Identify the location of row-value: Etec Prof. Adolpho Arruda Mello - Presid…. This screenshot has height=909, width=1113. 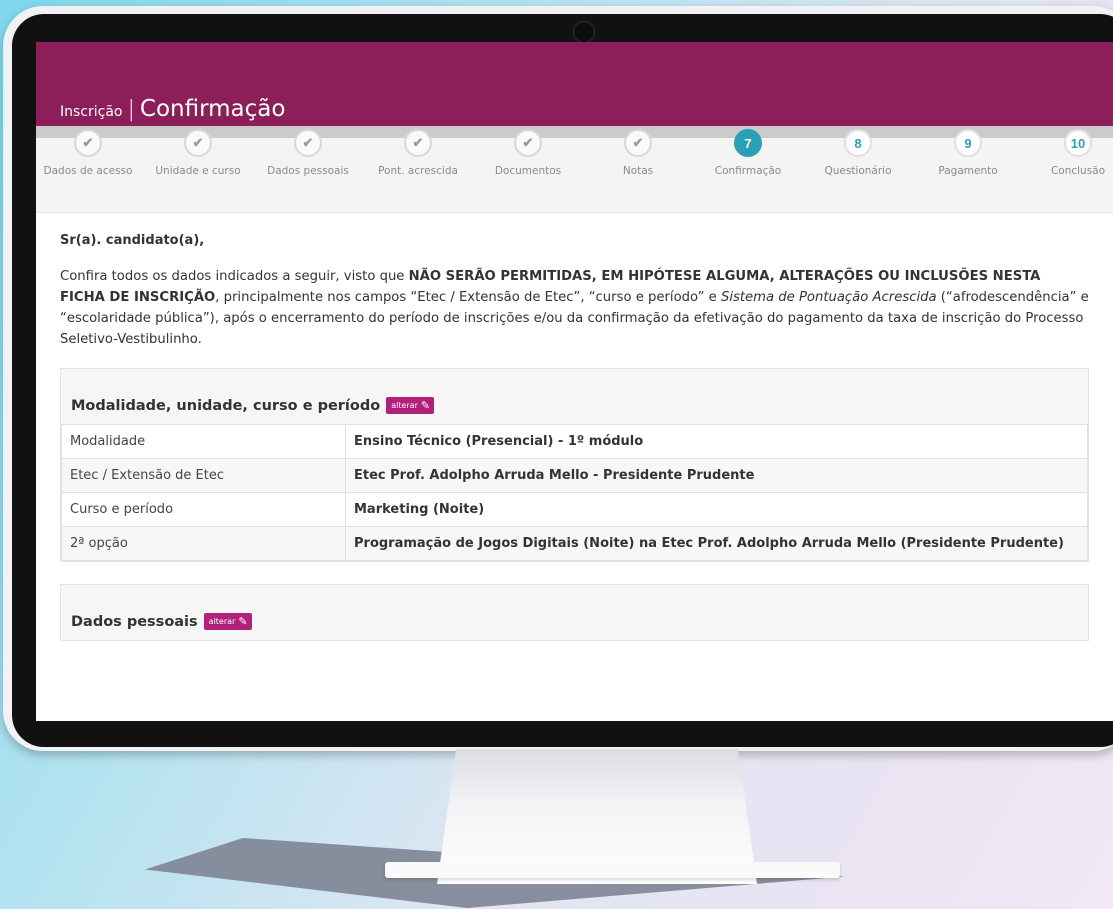
(716, 475).